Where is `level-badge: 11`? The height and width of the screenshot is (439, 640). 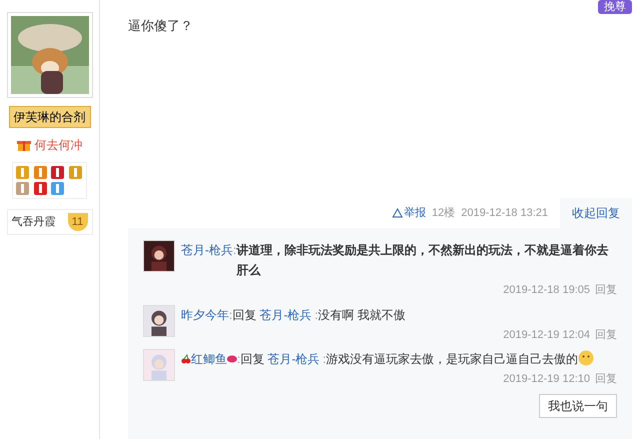 level-badge: 11 is located at coordinates (78, 222).